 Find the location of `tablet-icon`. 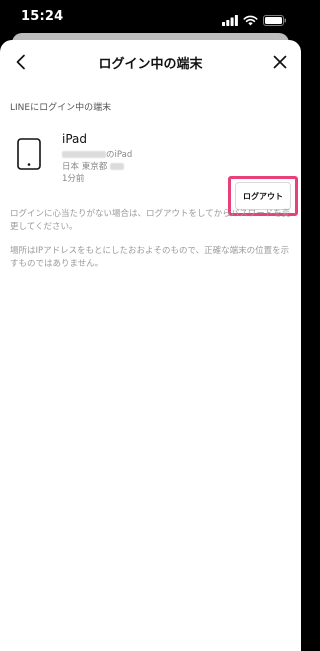

tablet-icon is located at coordinates (29, 156).